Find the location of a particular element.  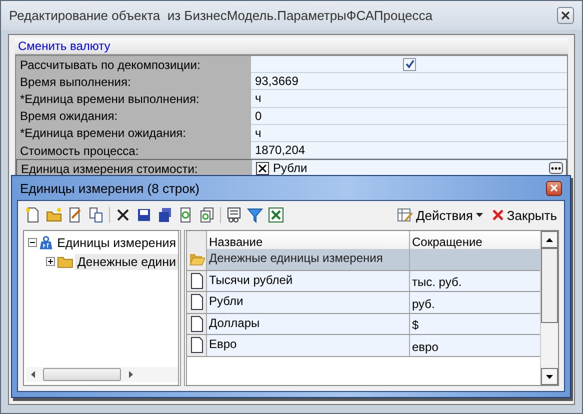

table-row: Денежные единицы измерения is located at coordinates (363, 259).